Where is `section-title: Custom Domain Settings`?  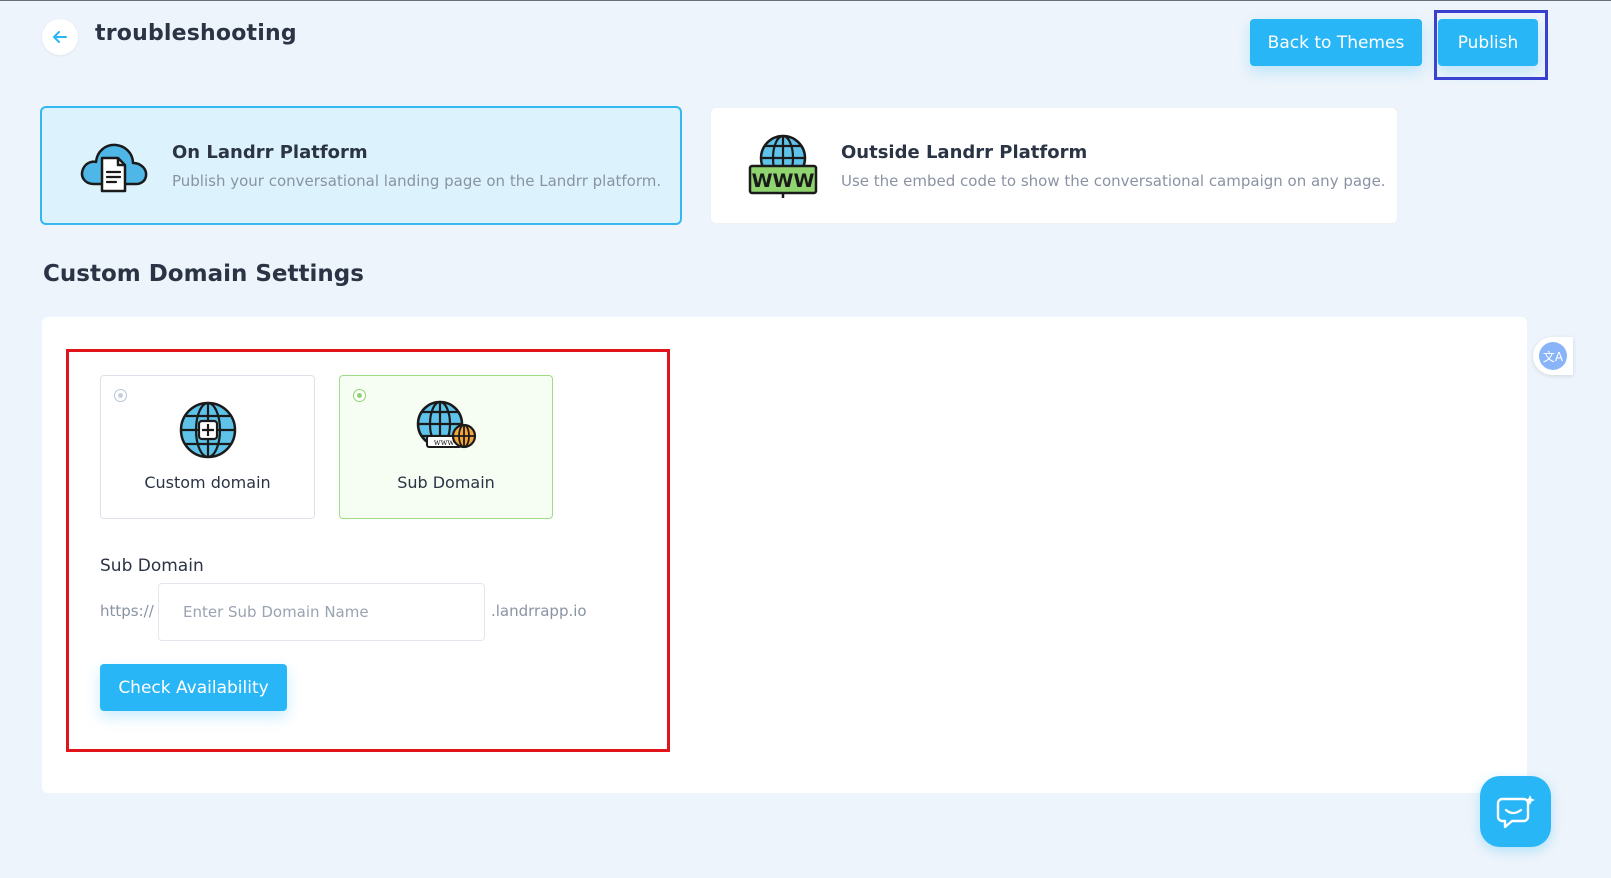 section-title: Custom Domain Settings is located at coordinates (203, 274).